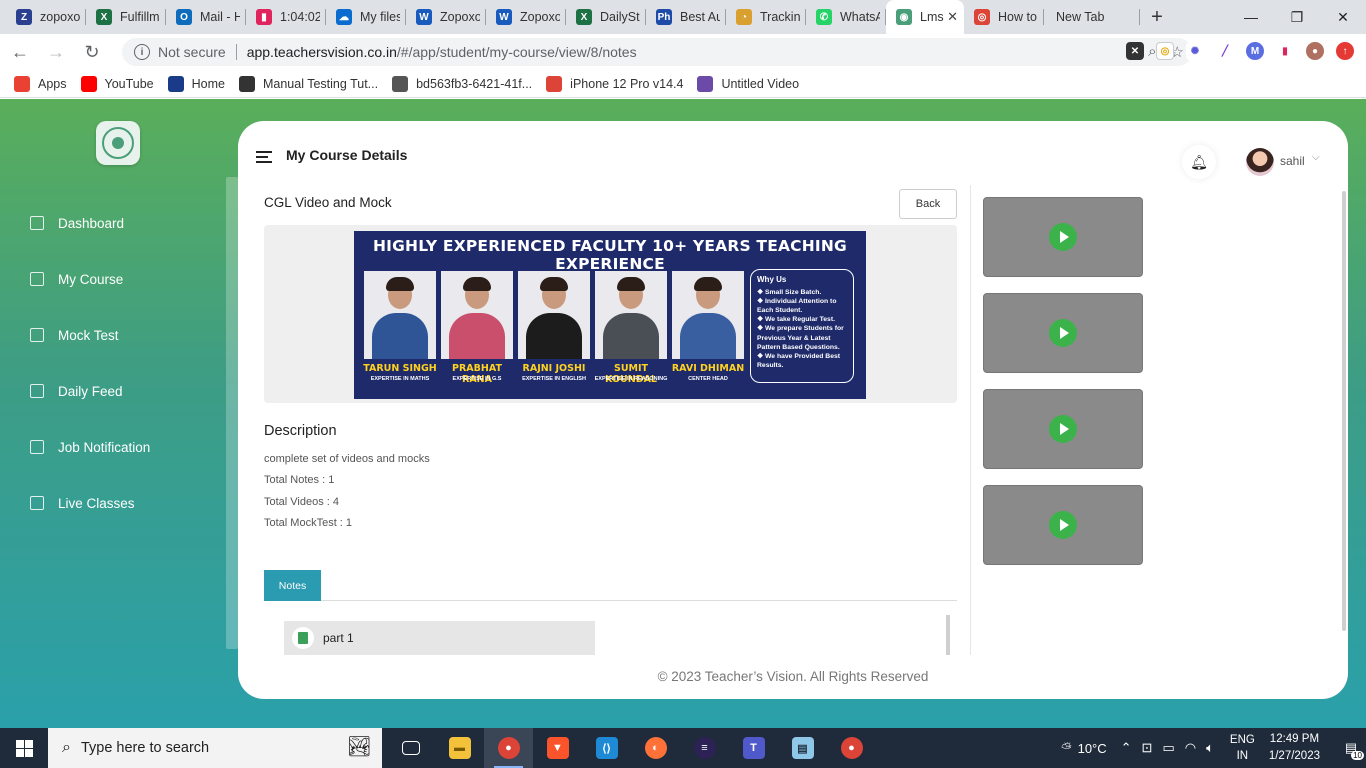  I want to click on notes-app-icon: ▤, so click(802, 748).